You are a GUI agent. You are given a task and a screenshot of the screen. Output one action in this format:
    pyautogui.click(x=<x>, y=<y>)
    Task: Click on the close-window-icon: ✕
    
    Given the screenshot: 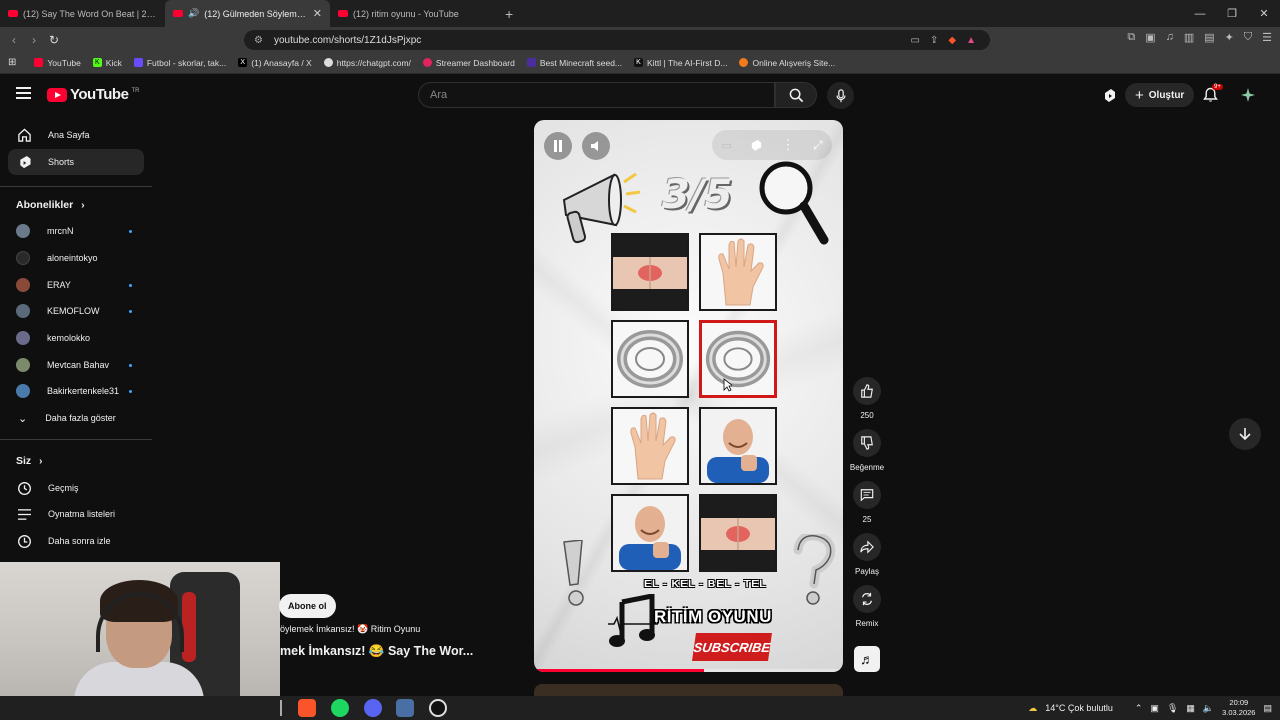 What is the action you would take?
    pyautogui.click(x=1264, y=13)
    